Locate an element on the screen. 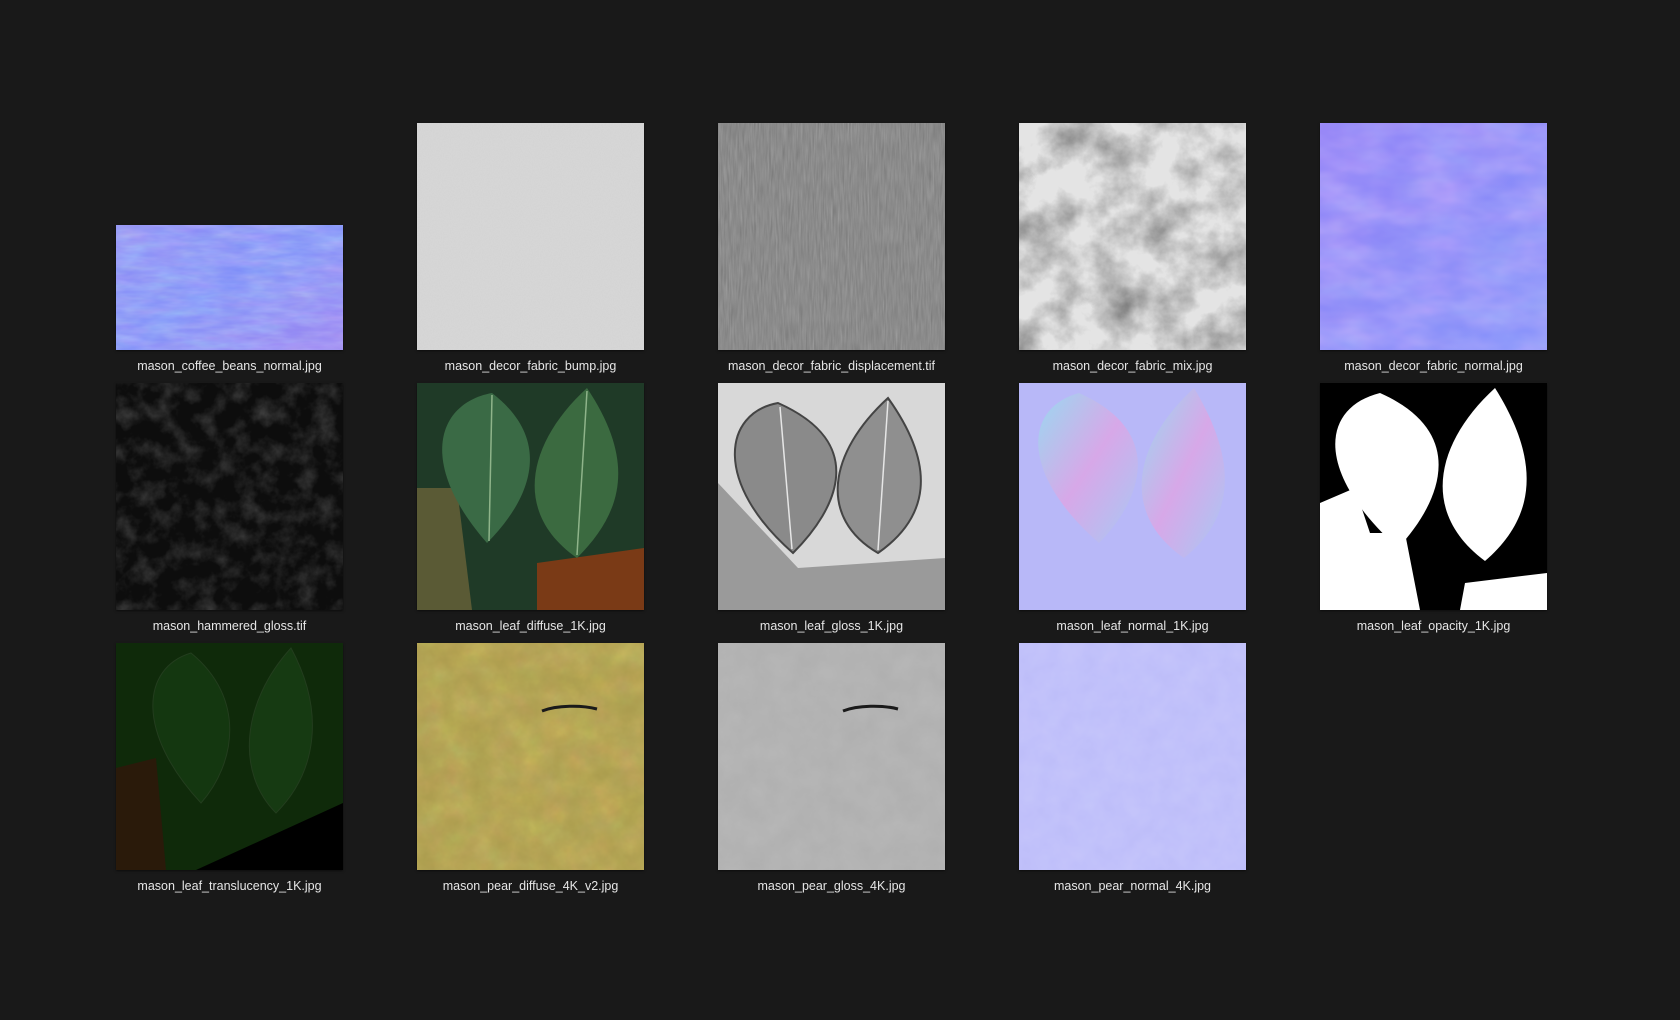 The height and width of the screenshot is (1020, 1680). file-tile: mason_decor_fabric_bump.jpg is located at coordinates (530, 246).